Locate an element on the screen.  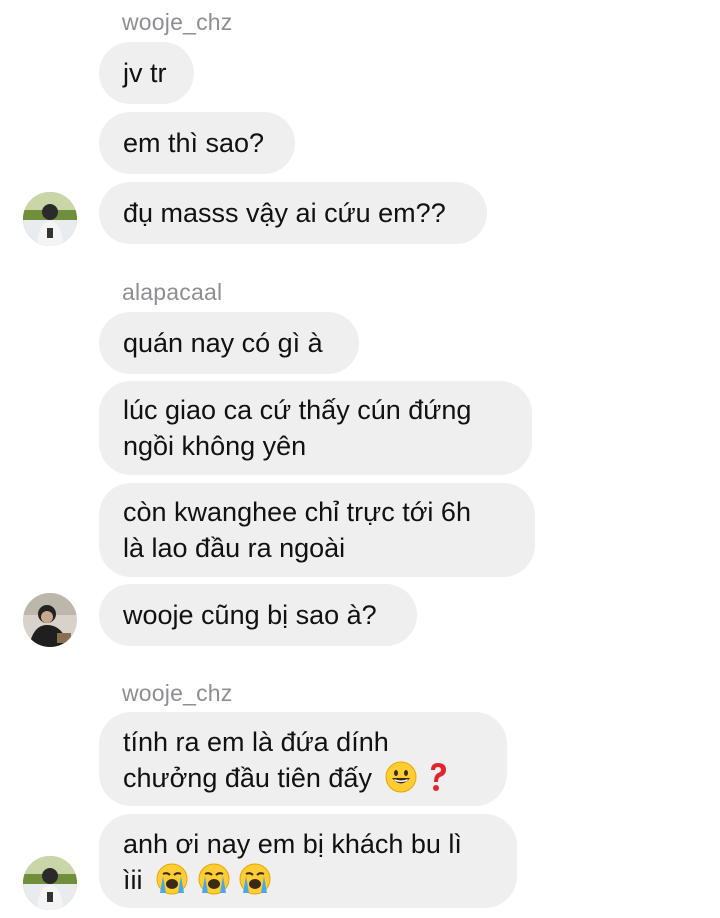
sender-name: alapacaal is located at coordinates (172, 292).